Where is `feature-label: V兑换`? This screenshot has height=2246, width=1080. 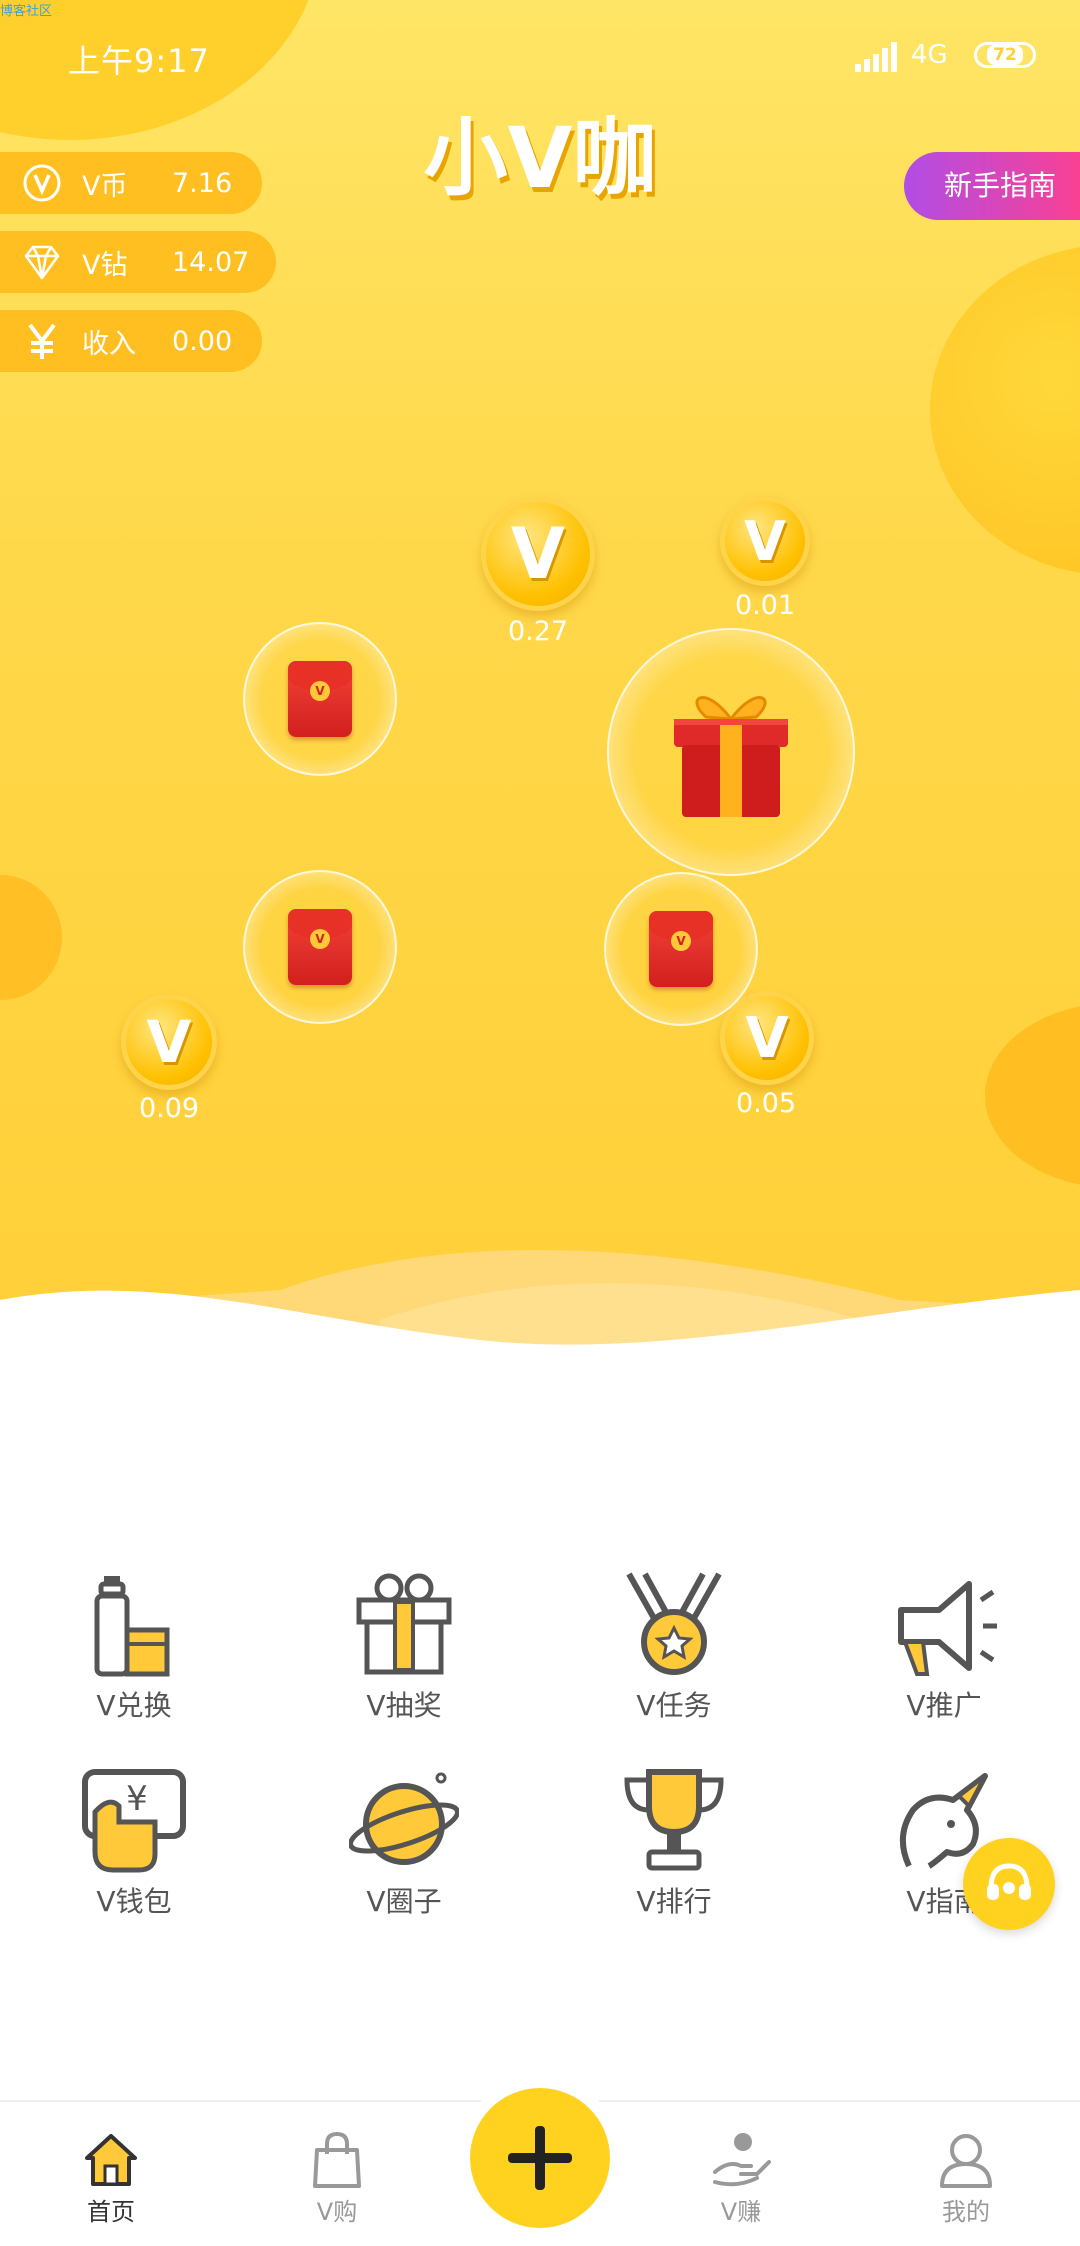 feature-label: V兑换 is located at coordinates (134, 1705).